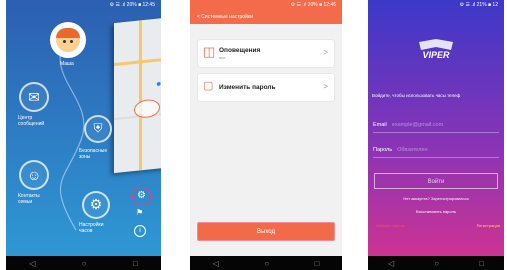  I want to click on person-icon: ☺, so click(34, 175).